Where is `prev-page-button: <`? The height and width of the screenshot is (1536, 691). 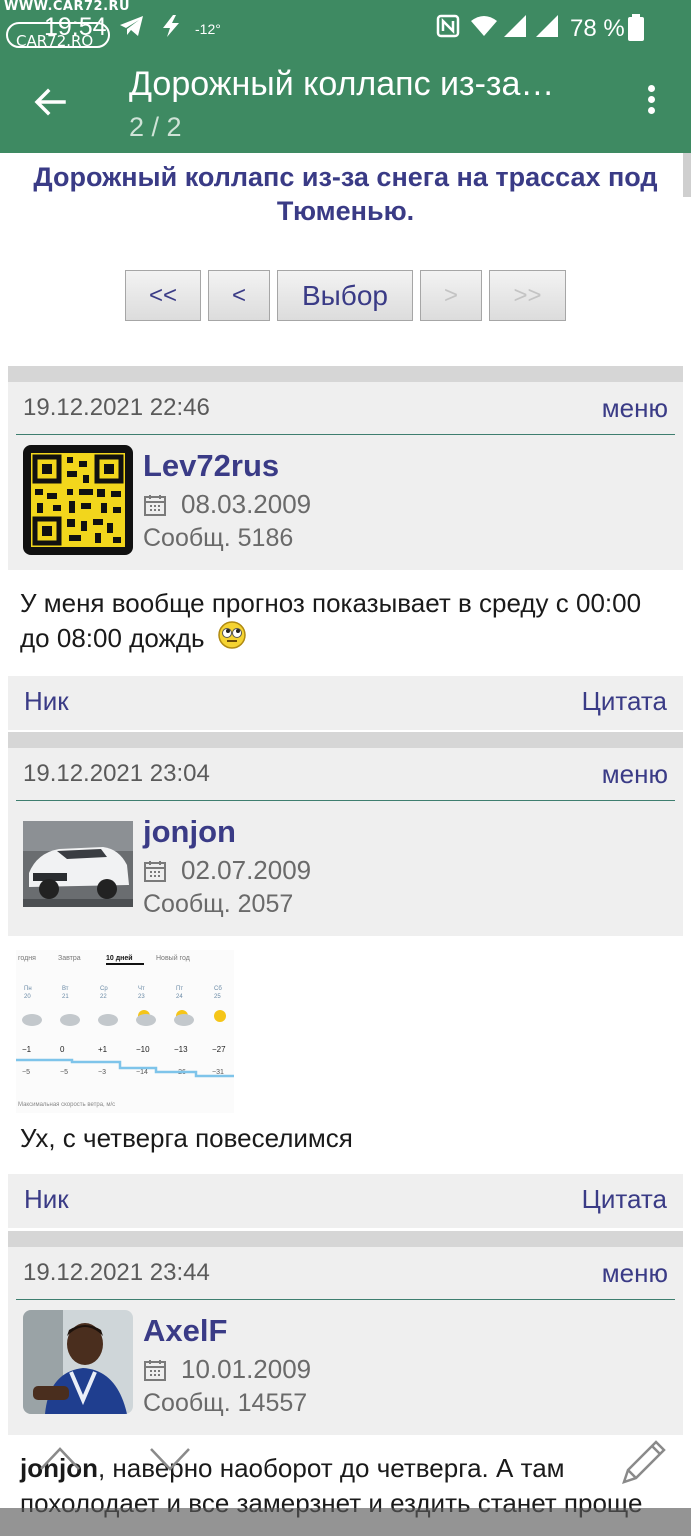 prev-page-button: < is located at coordinates (239, 295).